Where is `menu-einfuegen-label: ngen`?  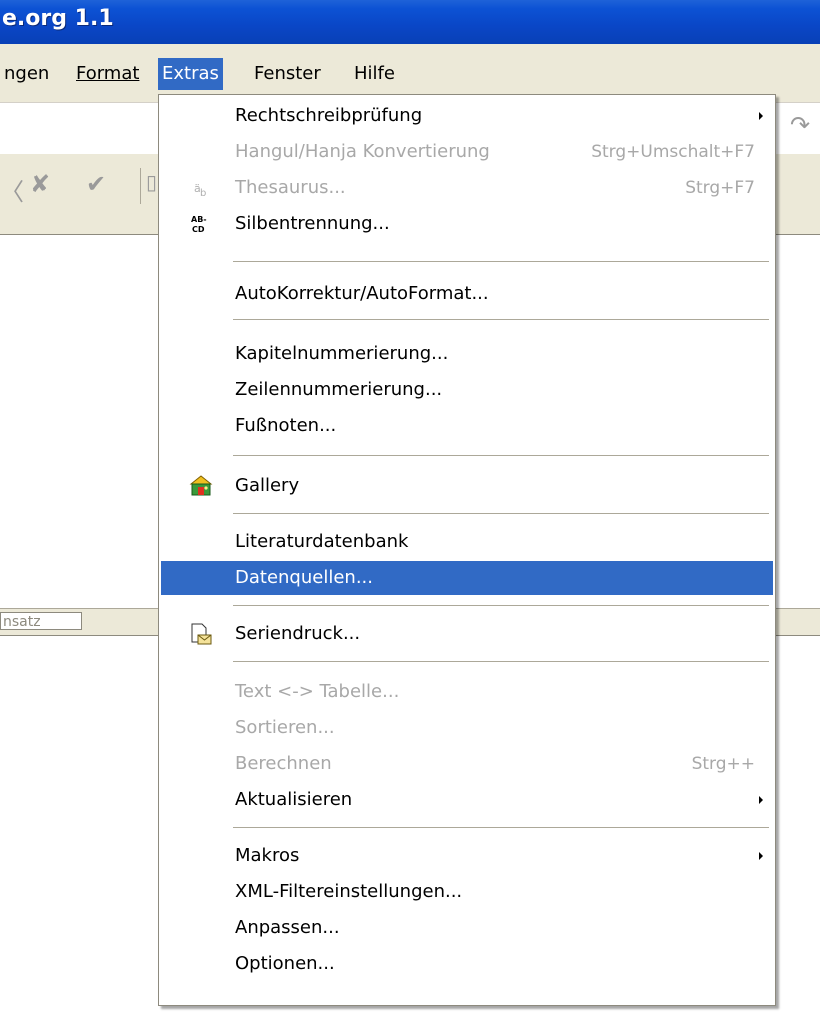 menu-einfuegen-label: ngen is located at coordinates (27, 73).